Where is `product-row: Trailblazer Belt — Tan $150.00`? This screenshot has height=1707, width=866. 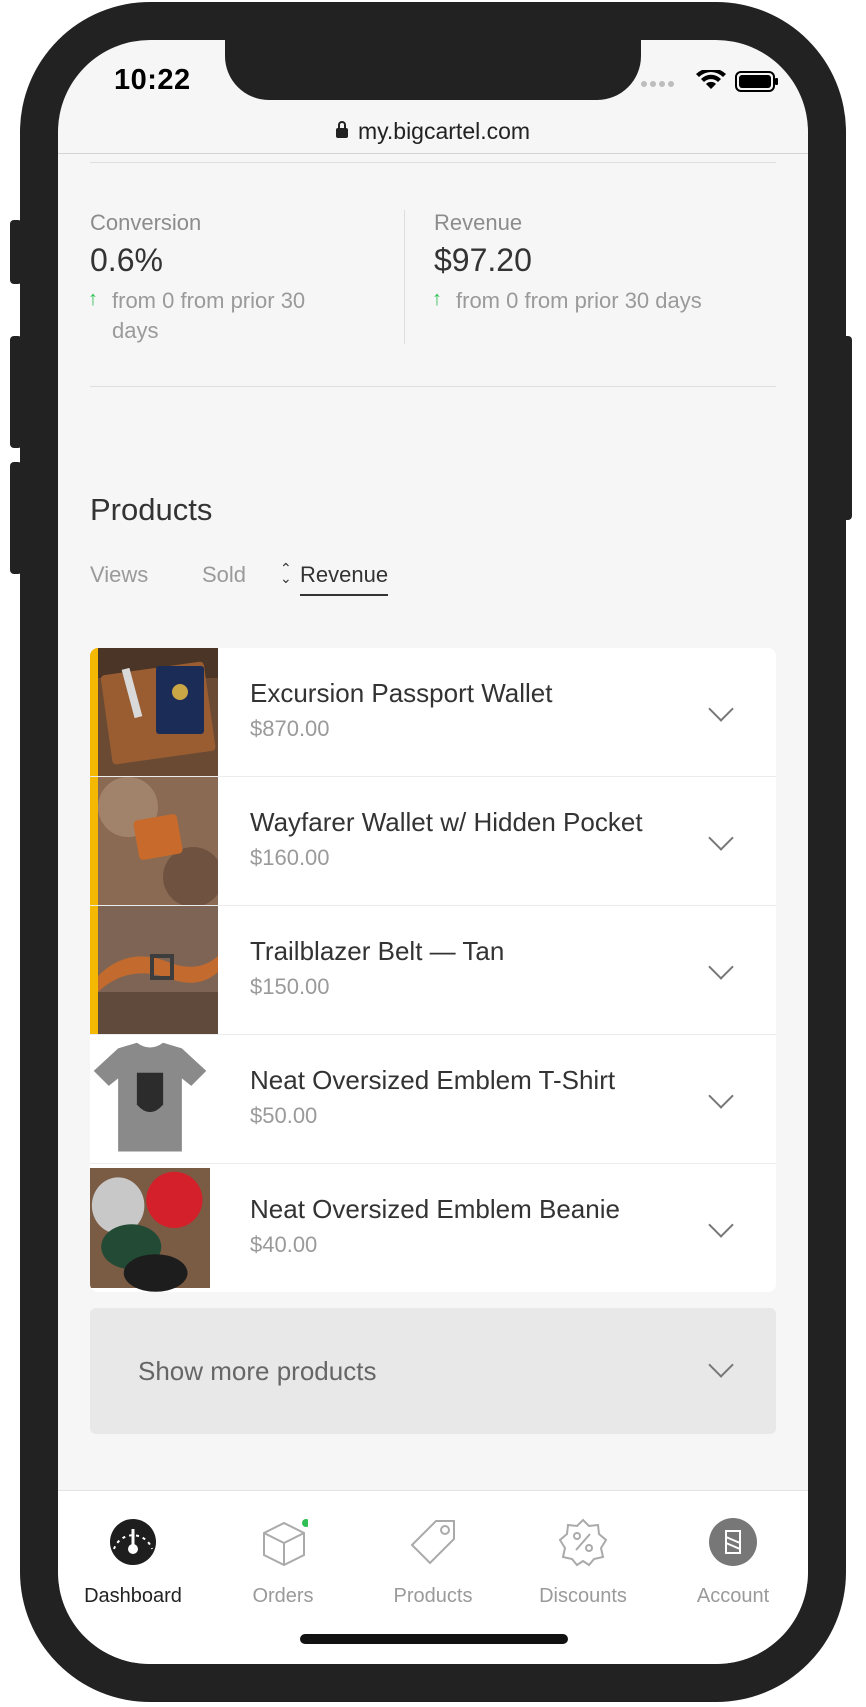
product-row: Trailblazer Belt — Tan $150.00 is located at coordinates (433, 970).